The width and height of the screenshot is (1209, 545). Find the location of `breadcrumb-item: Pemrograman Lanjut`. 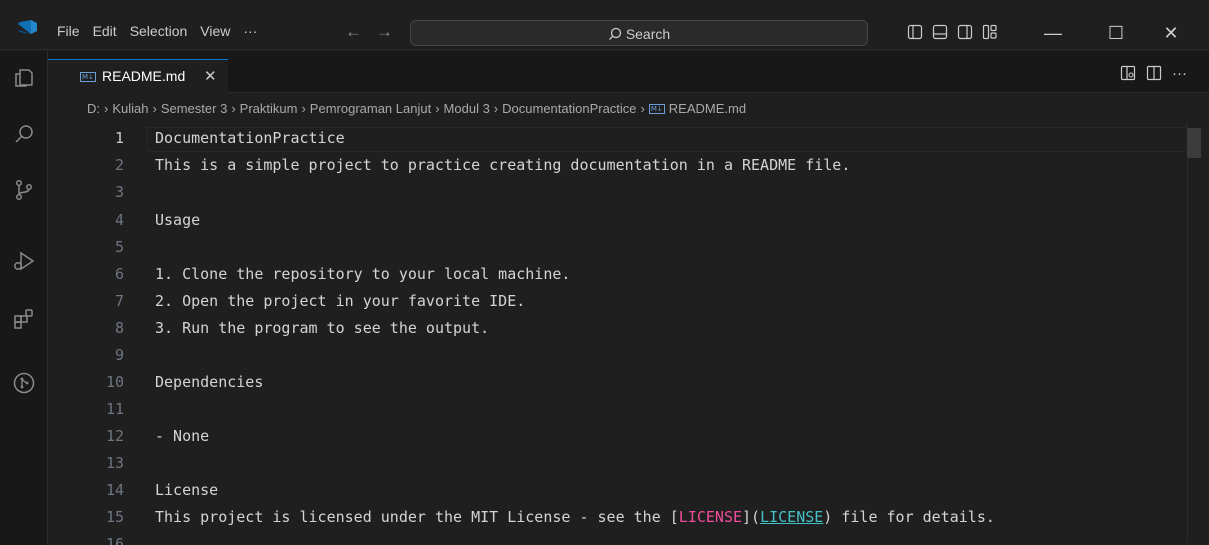

breadcrumb-item: Pemrograman Lanjut is located at coordinates (370, 108).